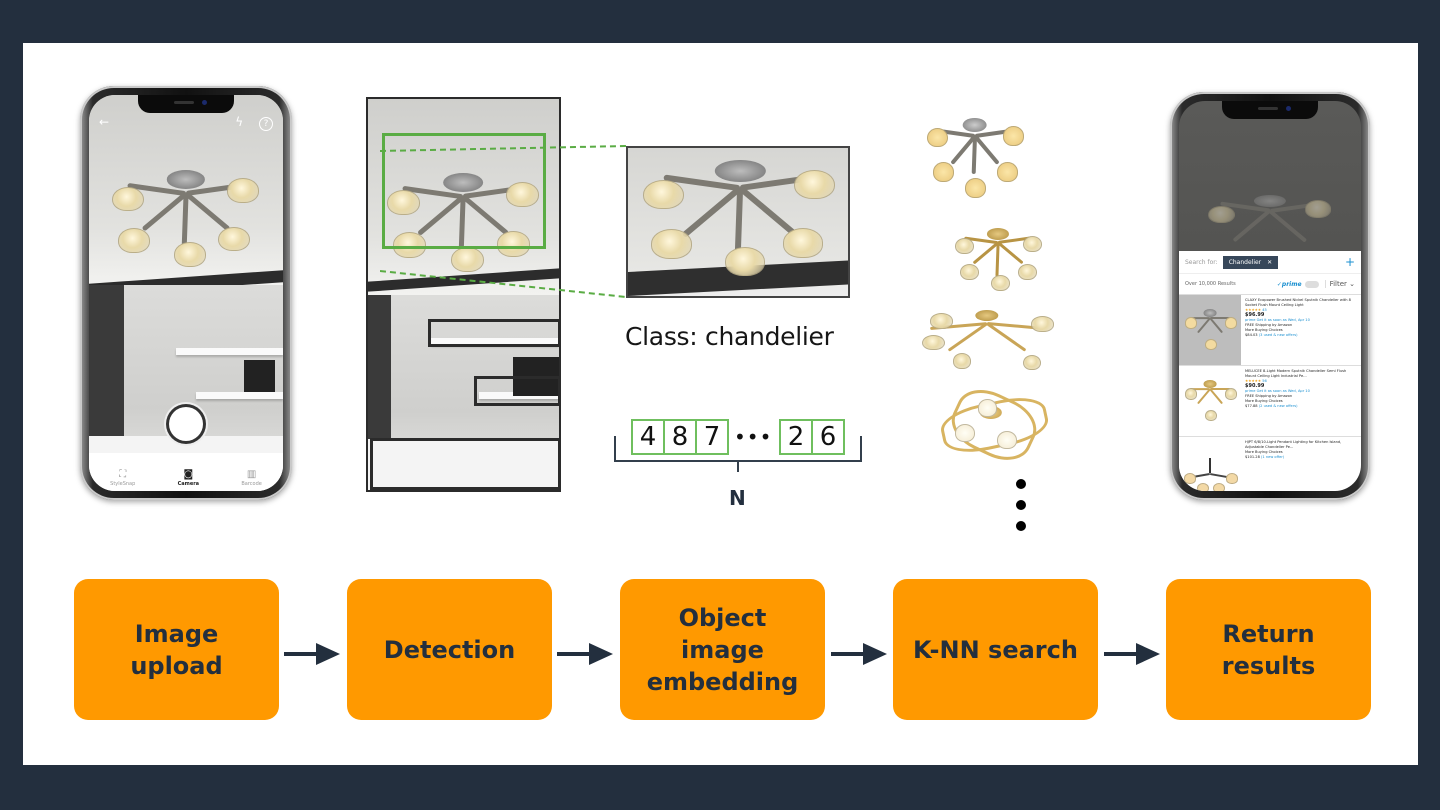  I want to click on result-count: Over 10,000 Results, so click(1210, 284).